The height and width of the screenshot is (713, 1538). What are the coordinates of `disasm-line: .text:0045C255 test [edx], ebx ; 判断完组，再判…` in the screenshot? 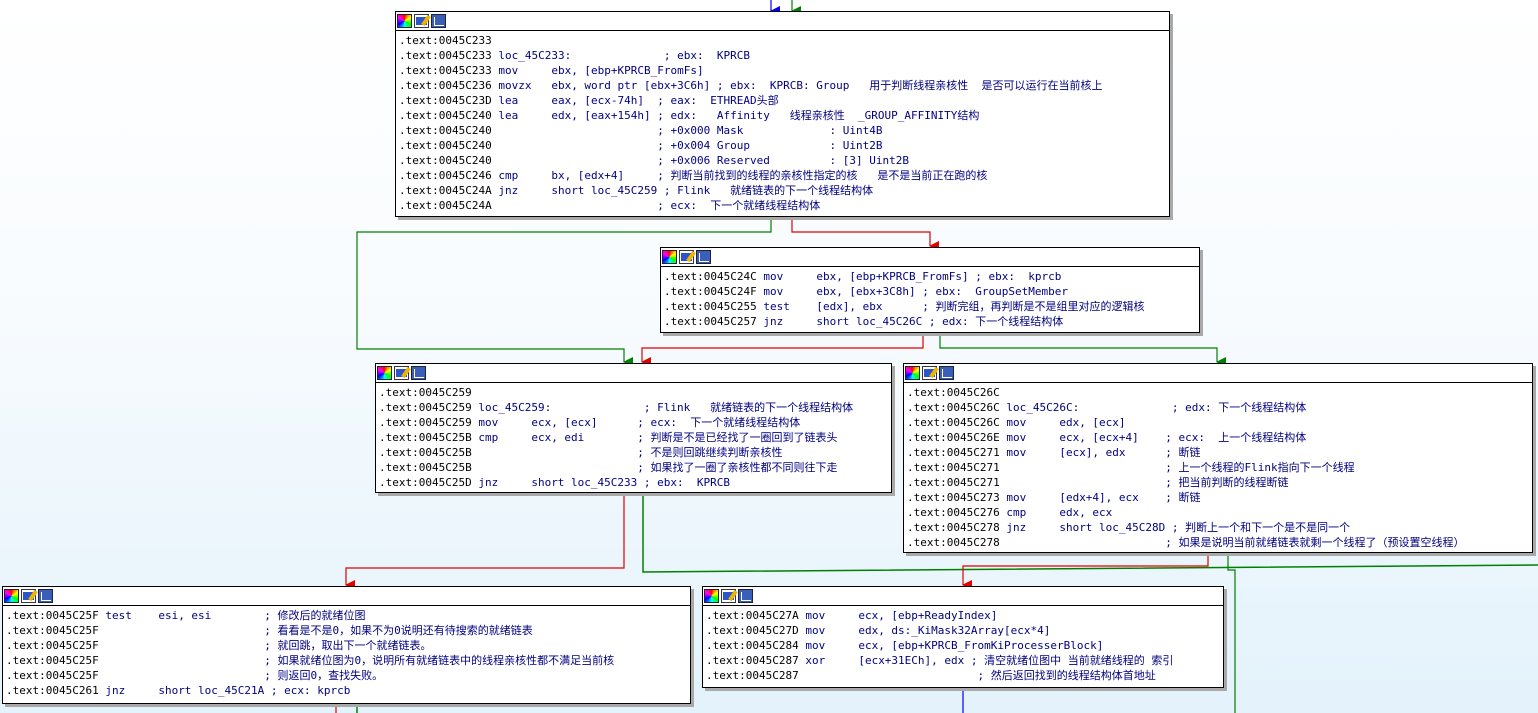 It's located at (931, 306).